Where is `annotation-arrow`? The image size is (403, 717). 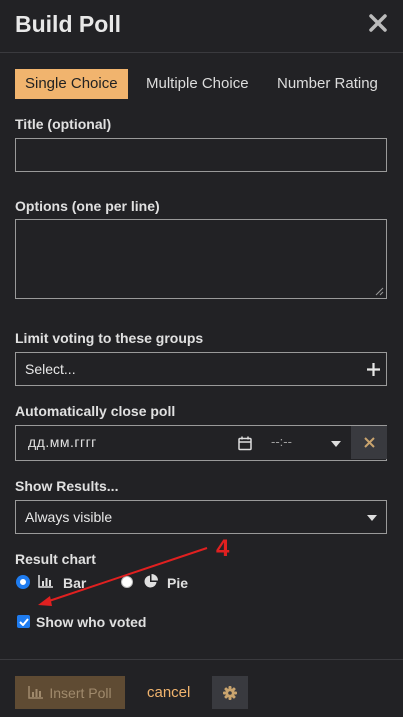
annotation-arrow is located at coordinates (123, 576).